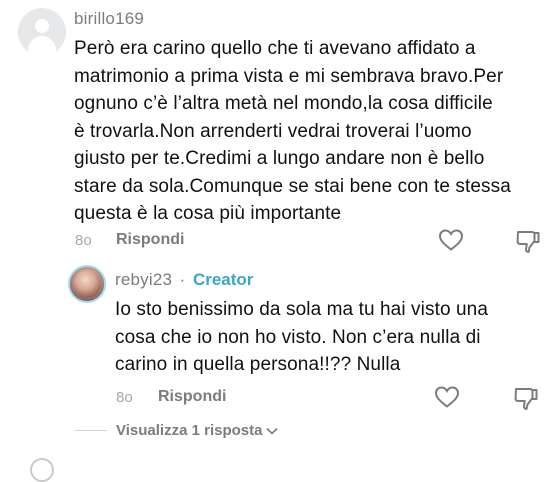  What do you see at coordinates (109, 19) in the screenshot?
I see `comment-username: birillo169` at bounding box center [109, 19].